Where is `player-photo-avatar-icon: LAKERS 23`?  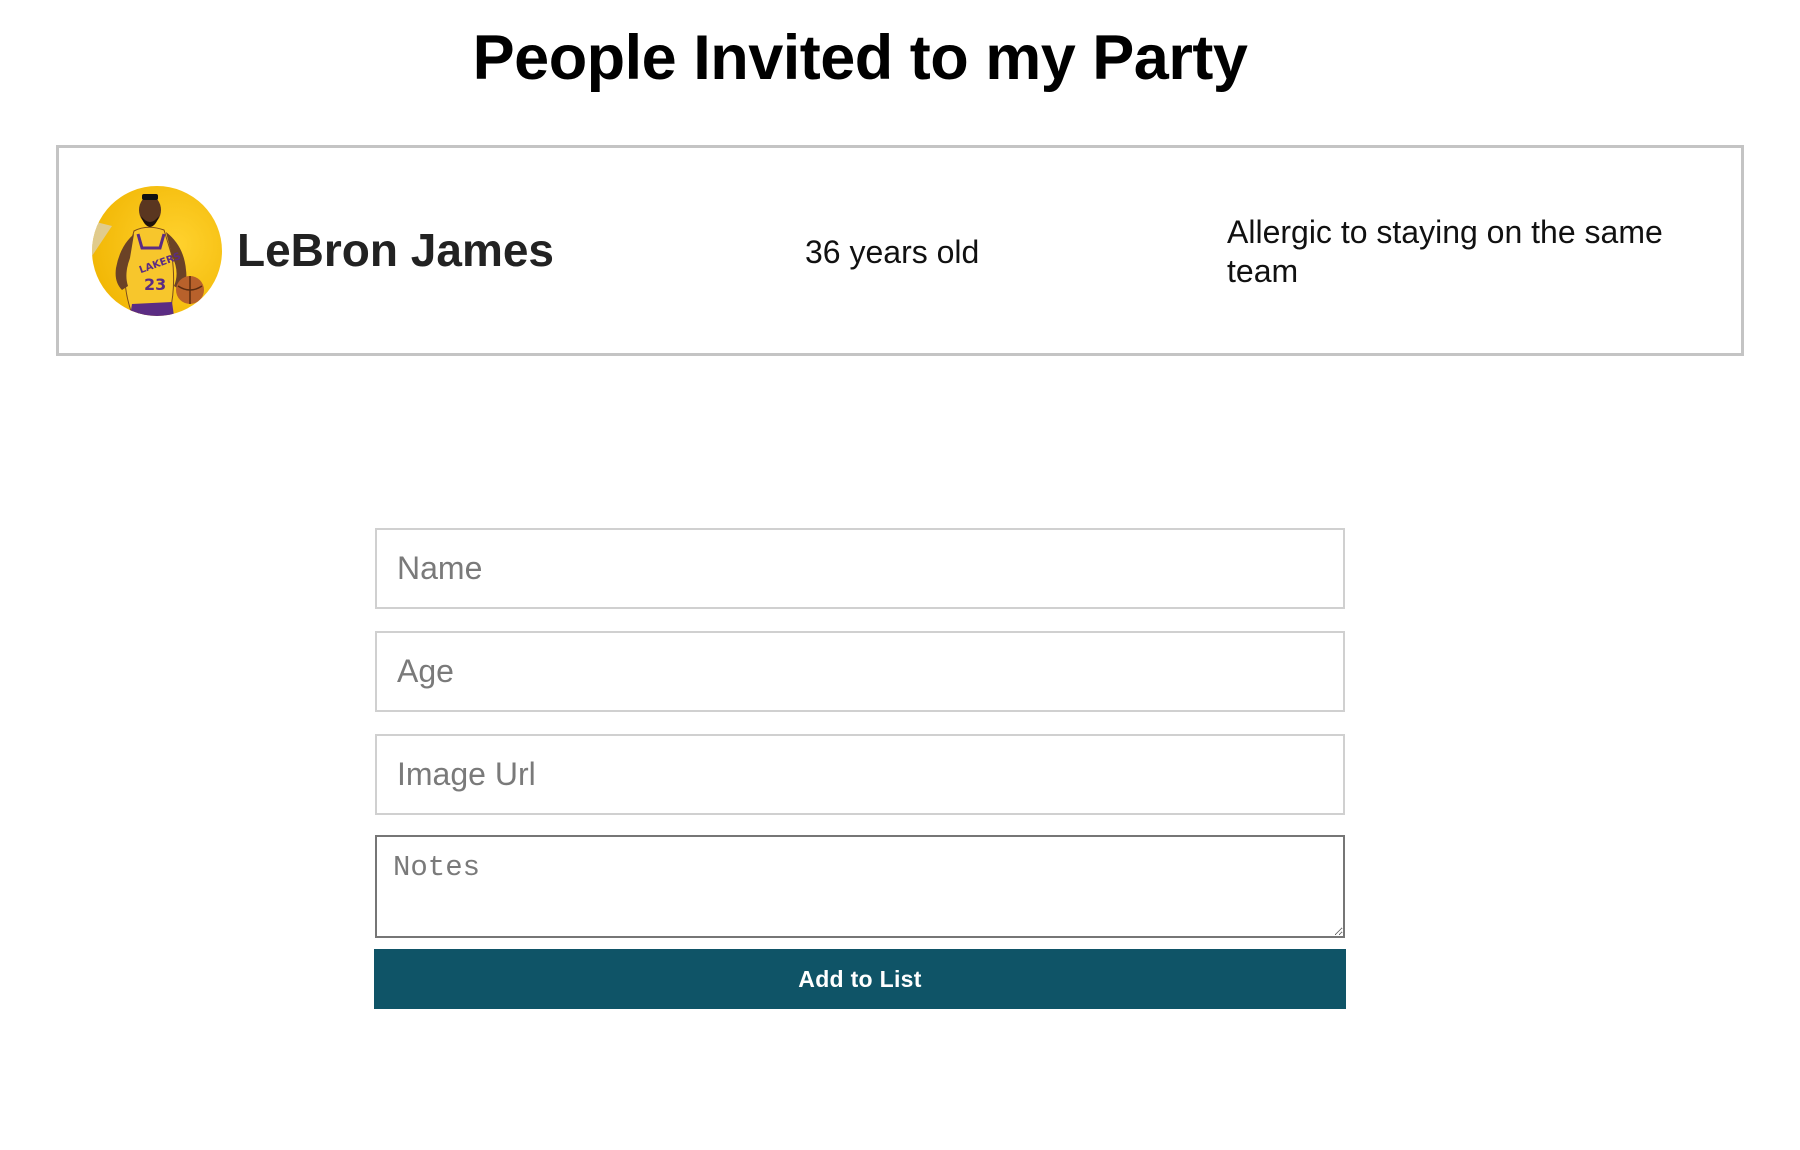 player-photo-avatar-icon: LAKERS 23 is located at coordinates (157, 251).